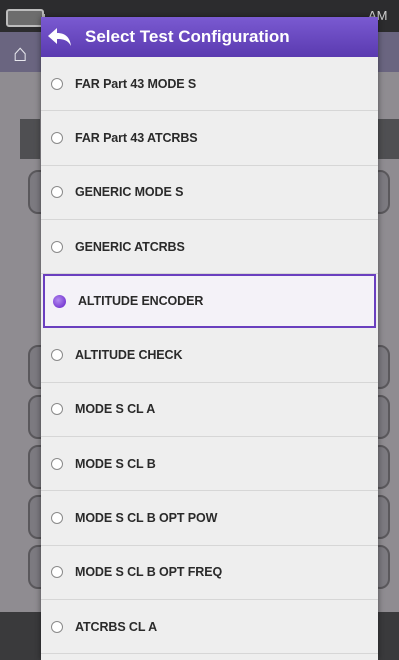 This screenshot has width=399, height=660. What do you see at coordinates (136, 83) in the screenshot?
I see `option-label: FAR Part 43 MODE S` at bounding box center [136, 83].